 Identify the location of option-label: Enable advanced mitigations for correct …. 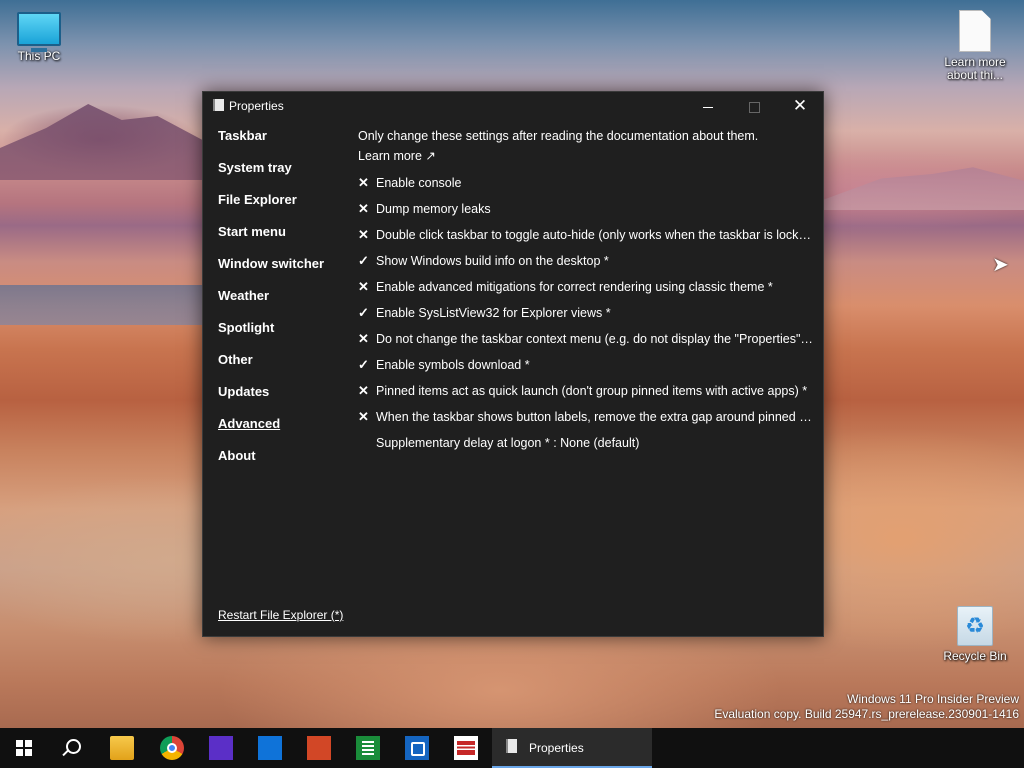
(574, 287).